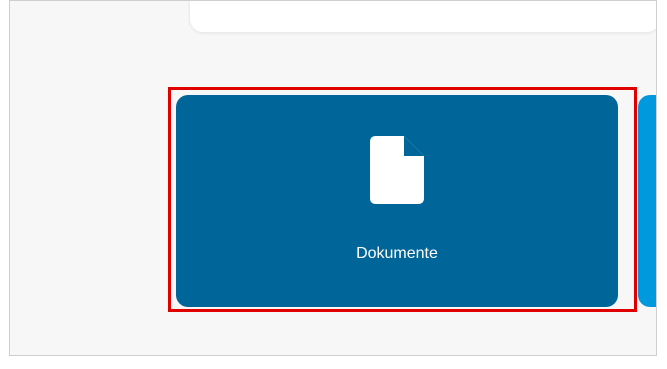 Image resolution: width=667 pixels, height=369 pixels. I want to click on top-panel, so click(422, 17).